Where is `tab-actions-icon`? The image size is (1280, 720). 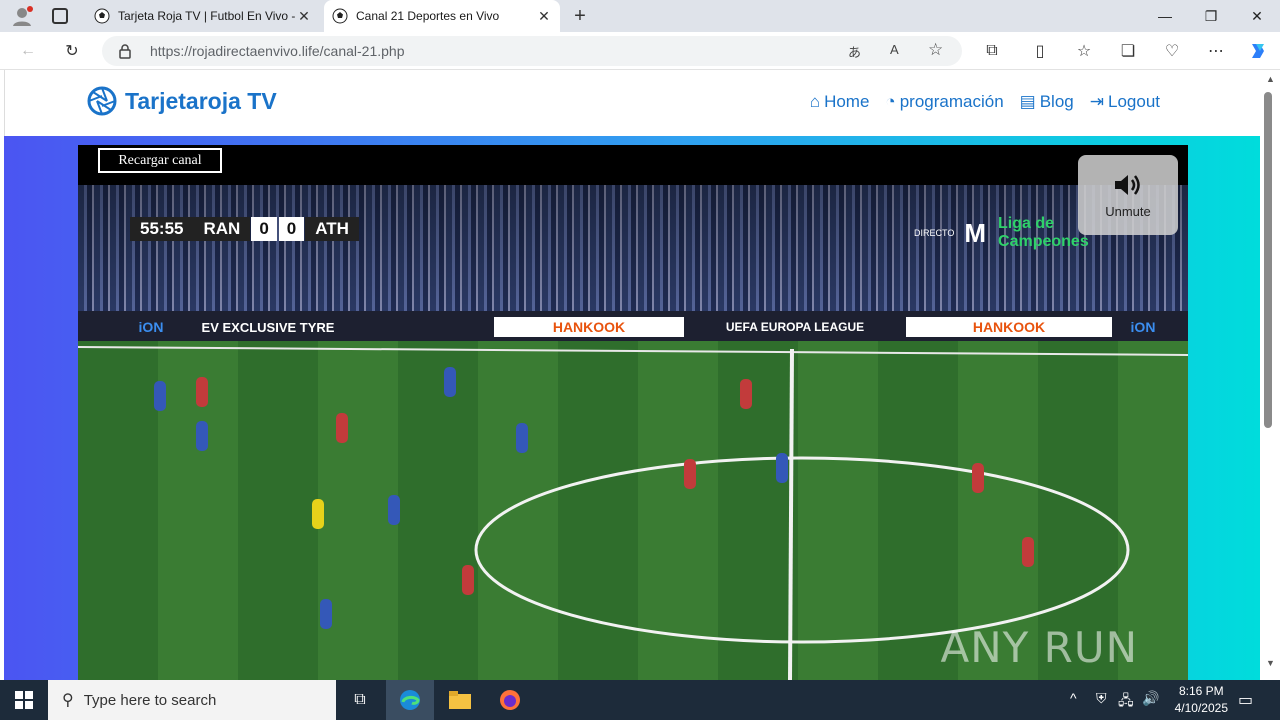 tab-actions-icon is located at coordinates (60, 16).